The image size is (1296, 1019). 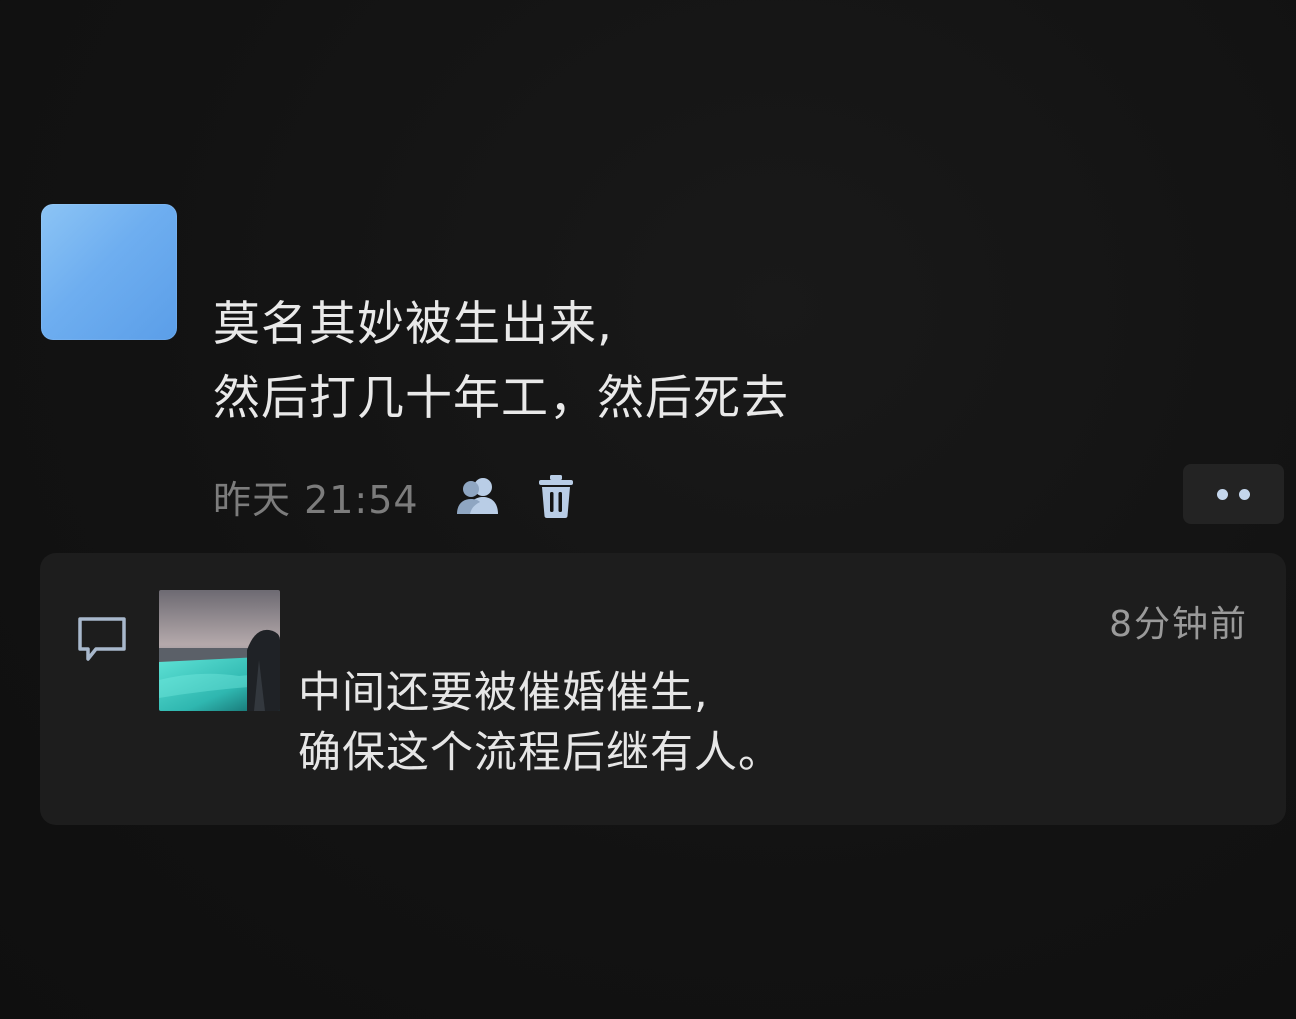 What do you see at coordinates (501, 398) in the screenshot?
I see `post-text-line: 然后打几十年工，然后死去` at bounding box center [501, 398].